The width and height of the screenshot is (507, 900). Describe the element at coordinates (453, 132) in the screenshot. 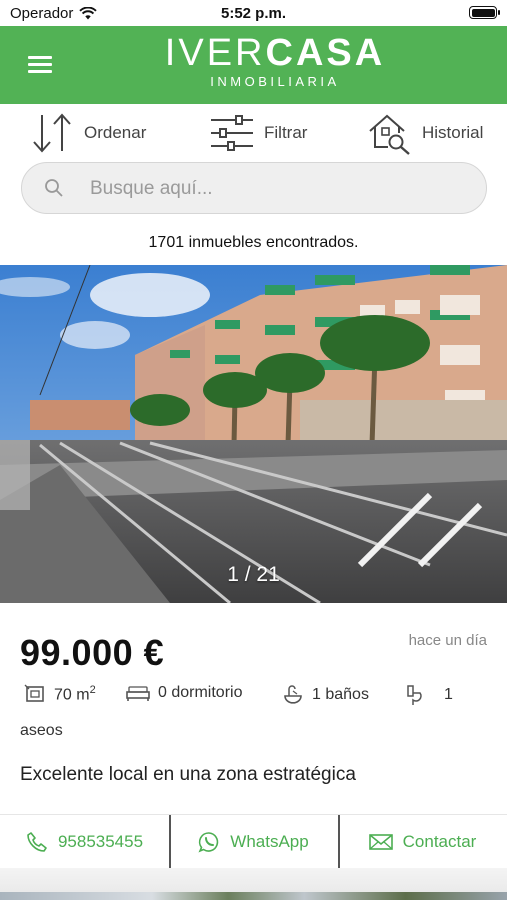

I see `history-label: Historial` at that location.